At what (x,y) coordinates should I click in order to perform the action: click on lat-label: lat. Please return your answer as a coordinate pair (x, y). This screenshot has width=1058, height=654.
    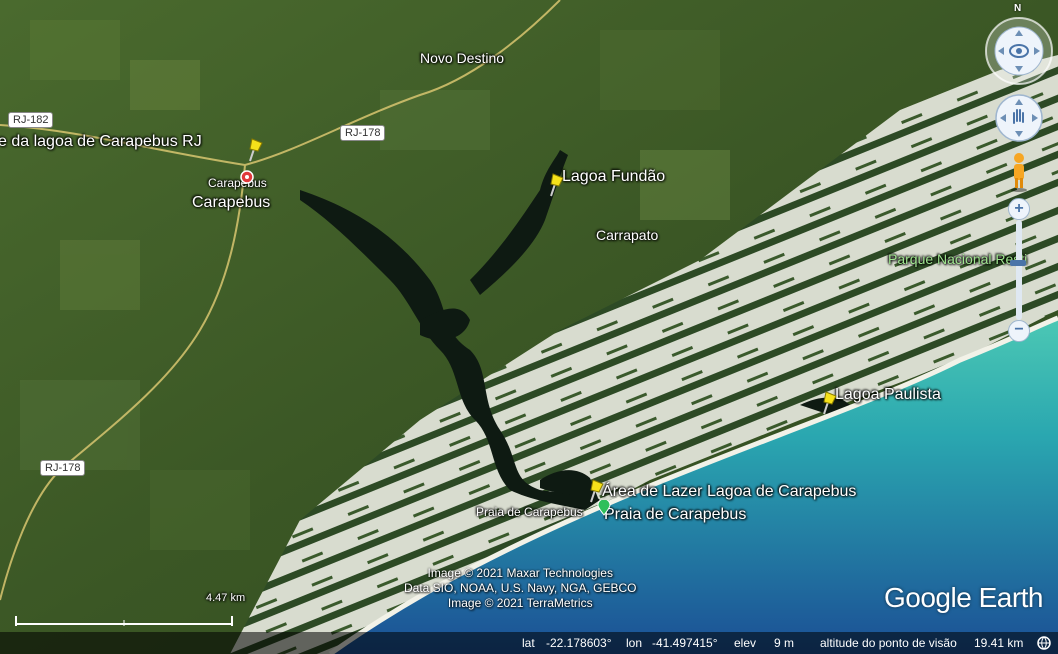
    Looking at the image, I should click on (528, 643).